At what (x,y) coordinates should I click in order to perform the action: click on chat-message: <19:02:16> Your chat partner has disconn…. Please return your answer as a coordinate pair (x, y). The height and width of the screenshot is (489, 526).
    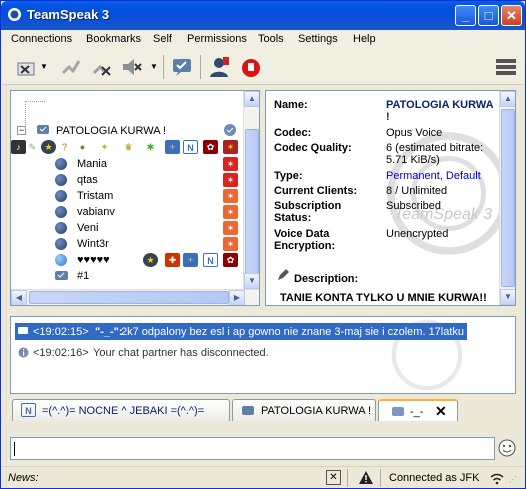
    Looking at the image, I should click on (255, 352).